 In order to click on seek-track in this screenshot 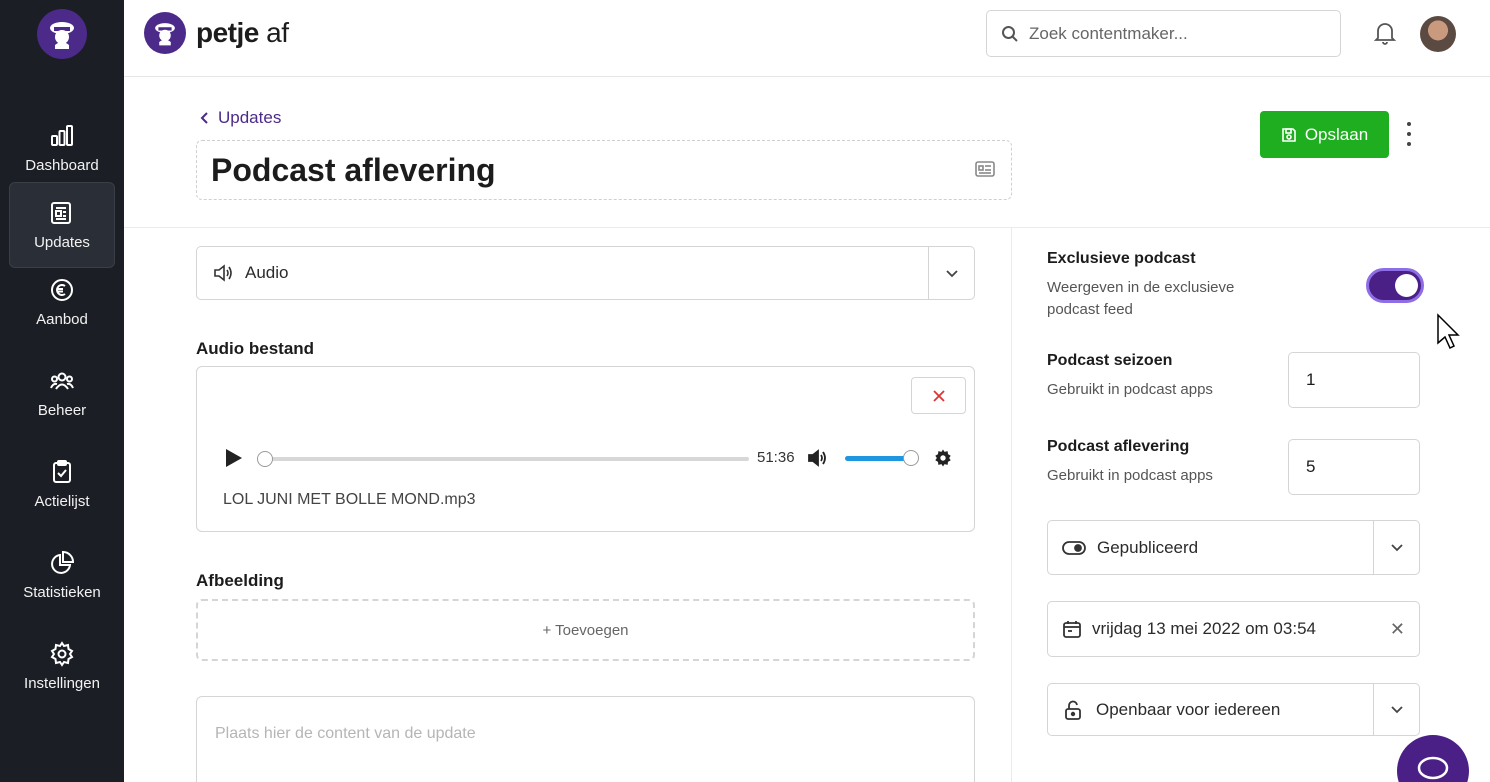, I will do `click(506, 459)`.